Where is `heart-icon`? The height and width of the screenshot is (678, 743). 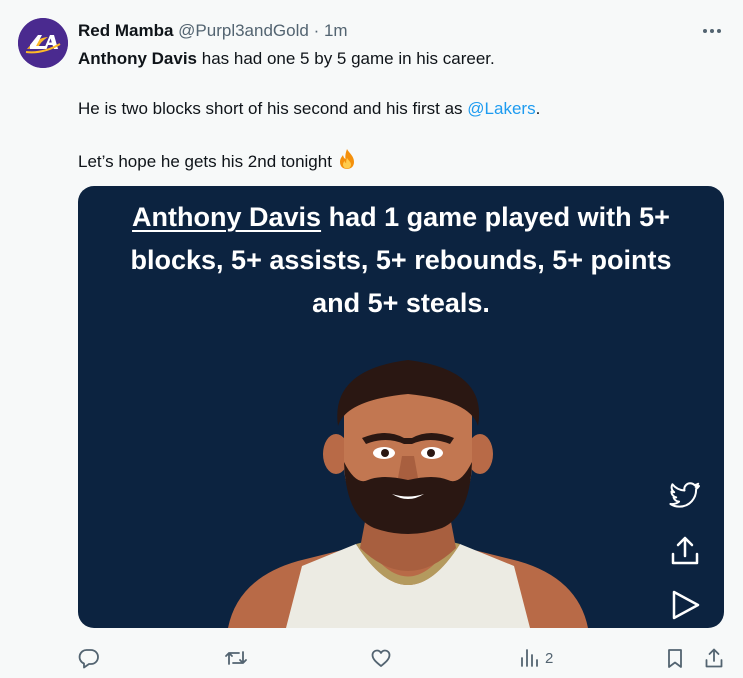 heart-icon is located at coordinates (381, 658).